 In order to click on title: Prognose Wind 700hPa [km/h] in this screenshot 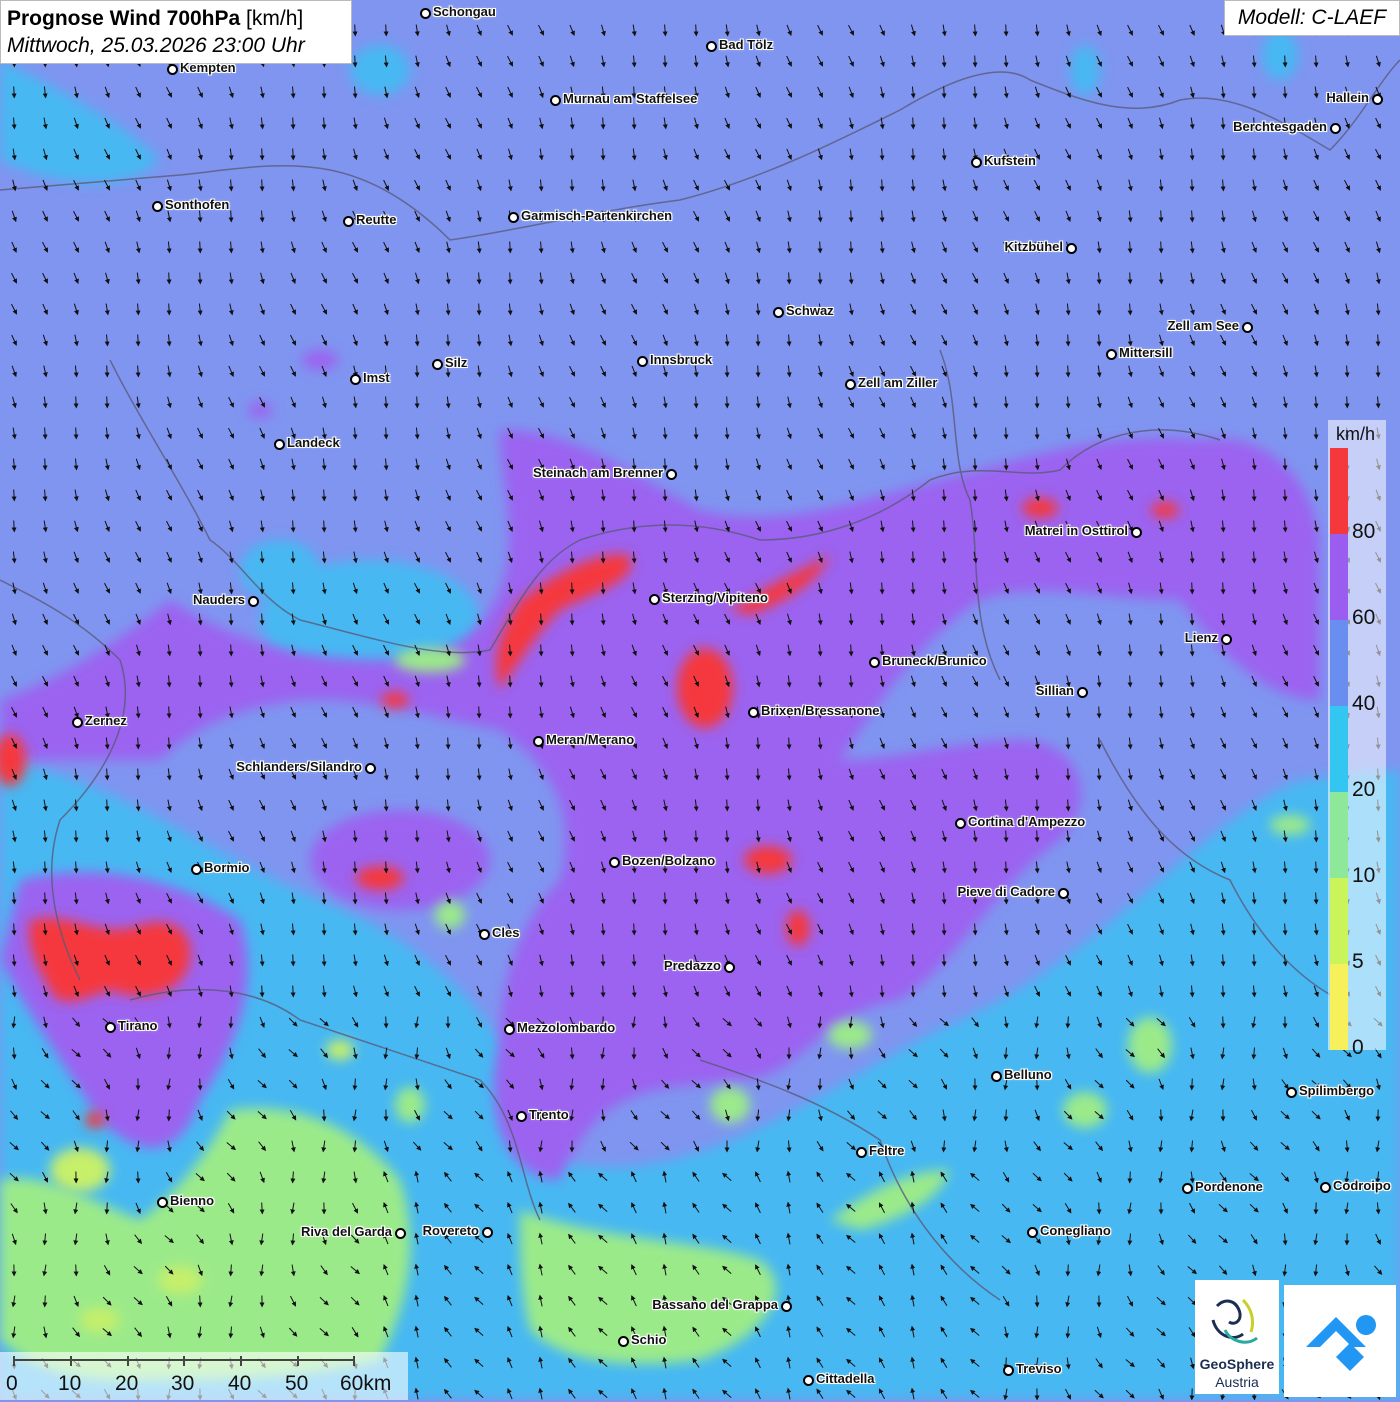, I will do `click(176, 19)`.